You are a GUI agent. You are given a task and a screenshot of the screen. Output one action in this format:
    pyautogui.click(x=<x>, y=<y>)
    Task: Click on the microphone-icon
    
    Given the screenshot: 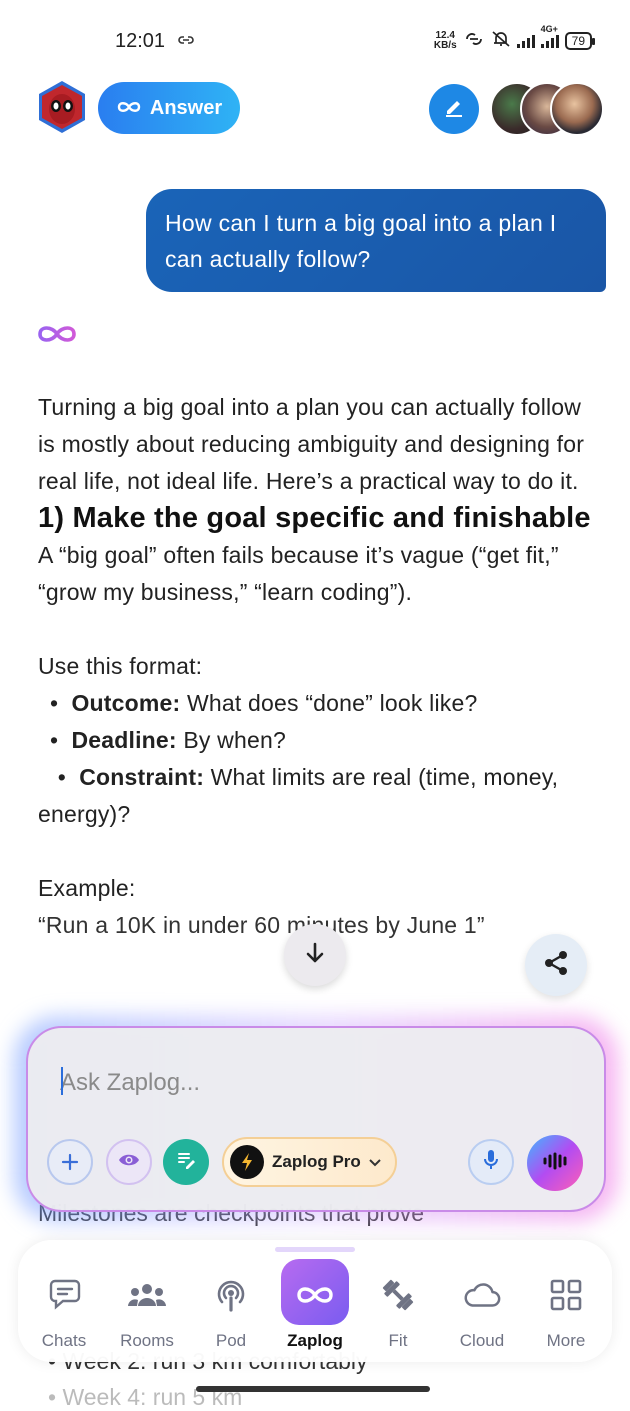 What is the action you would take?
    pyautogui.click(x=491, y=1162)
    